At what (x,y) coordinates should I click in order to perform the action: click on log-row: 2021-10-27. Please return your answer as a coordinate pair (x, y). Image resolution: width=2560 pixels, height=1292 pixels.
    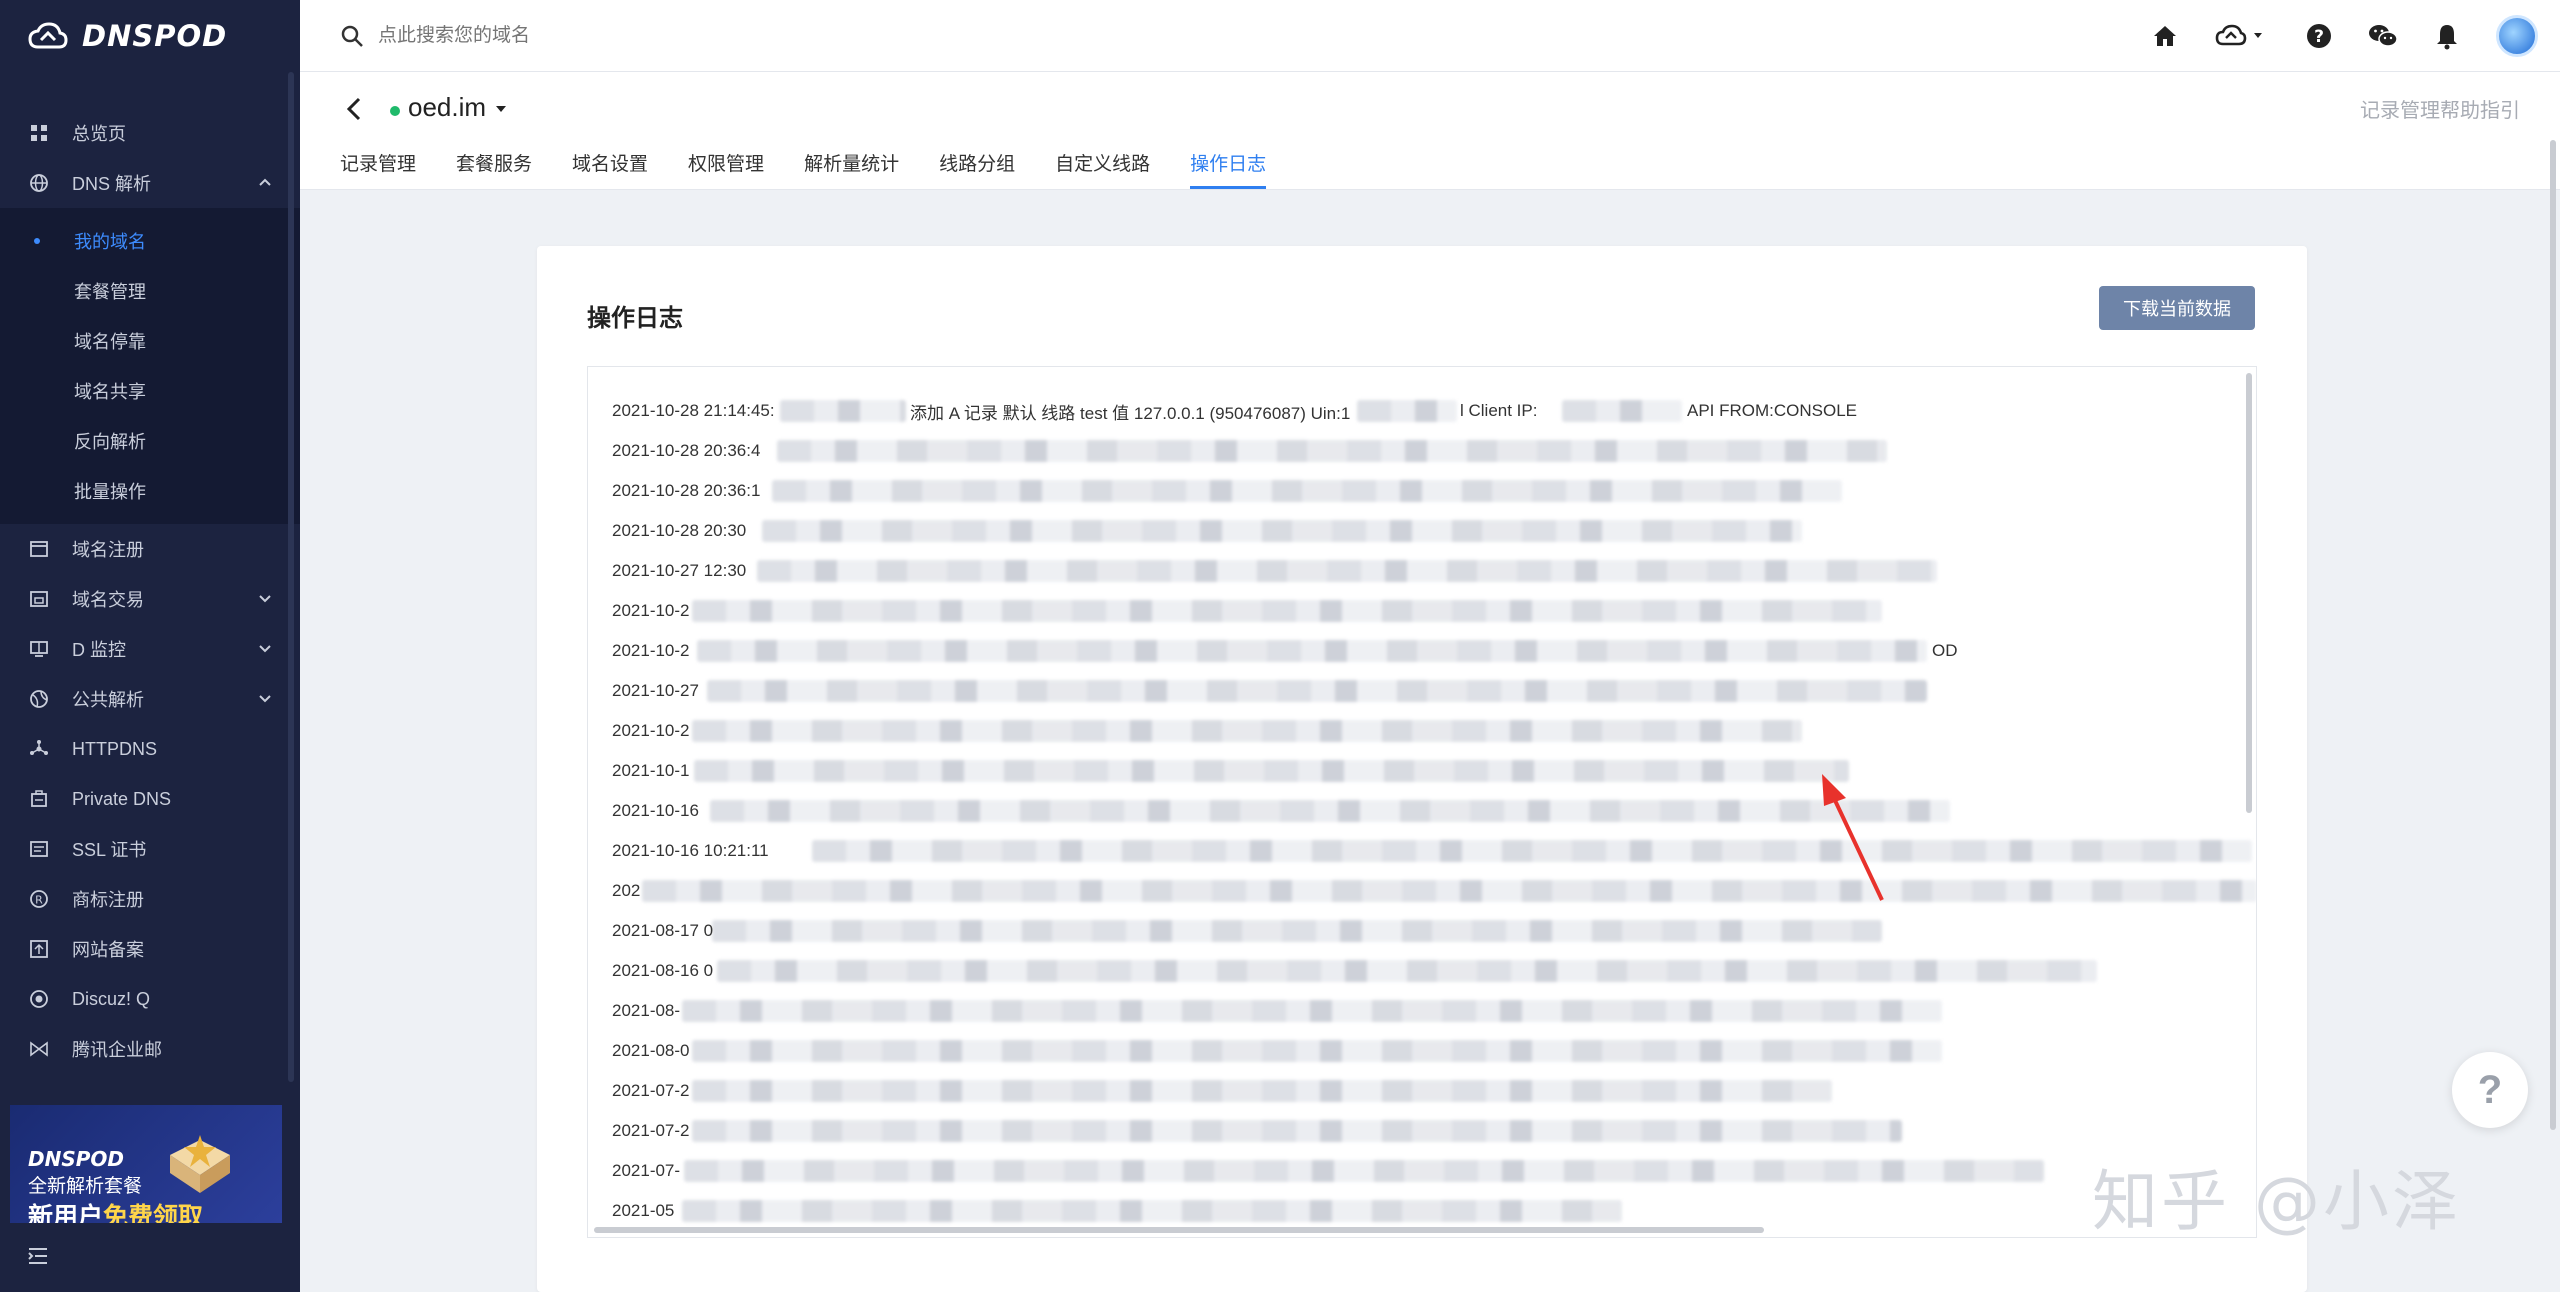
    Looking at the image, I should click on (1434, 691).